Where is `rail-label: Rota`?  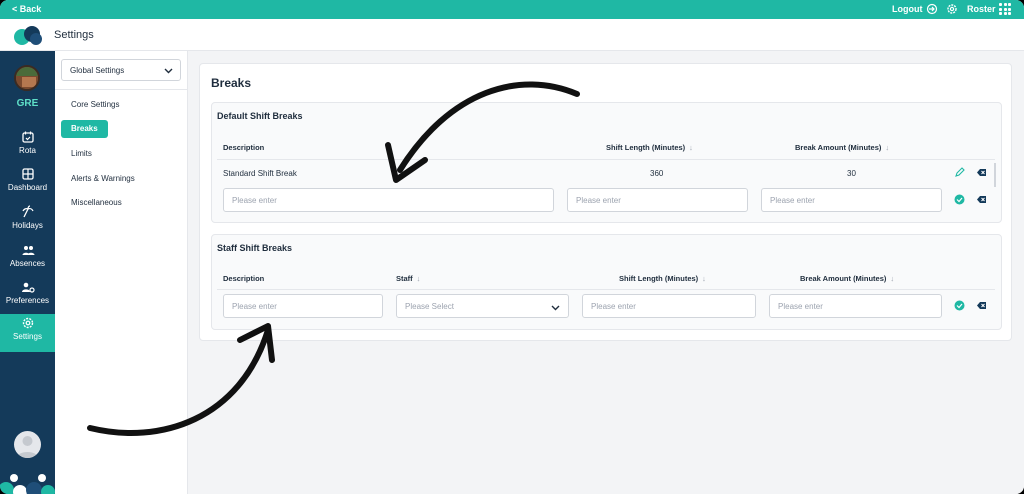 rail-label: Rota is located at coordinates (27, 150).